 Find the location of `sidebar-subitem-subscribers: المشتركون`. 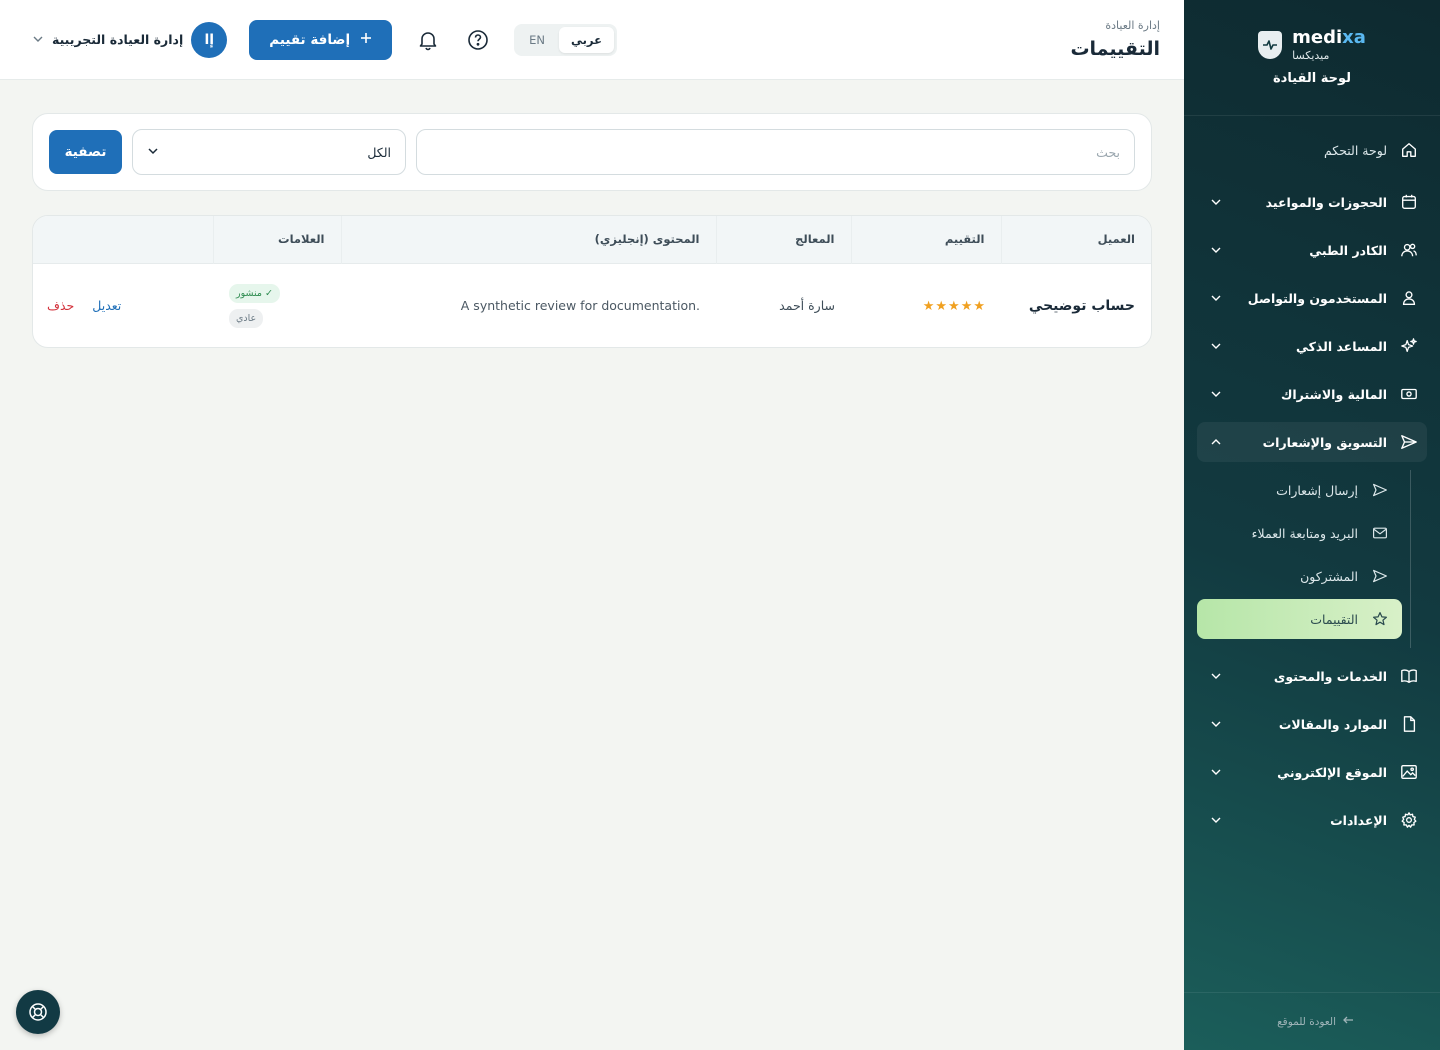

sidebar-subitem-subscribers: المشتركون is located at coordinates (1299, 576).